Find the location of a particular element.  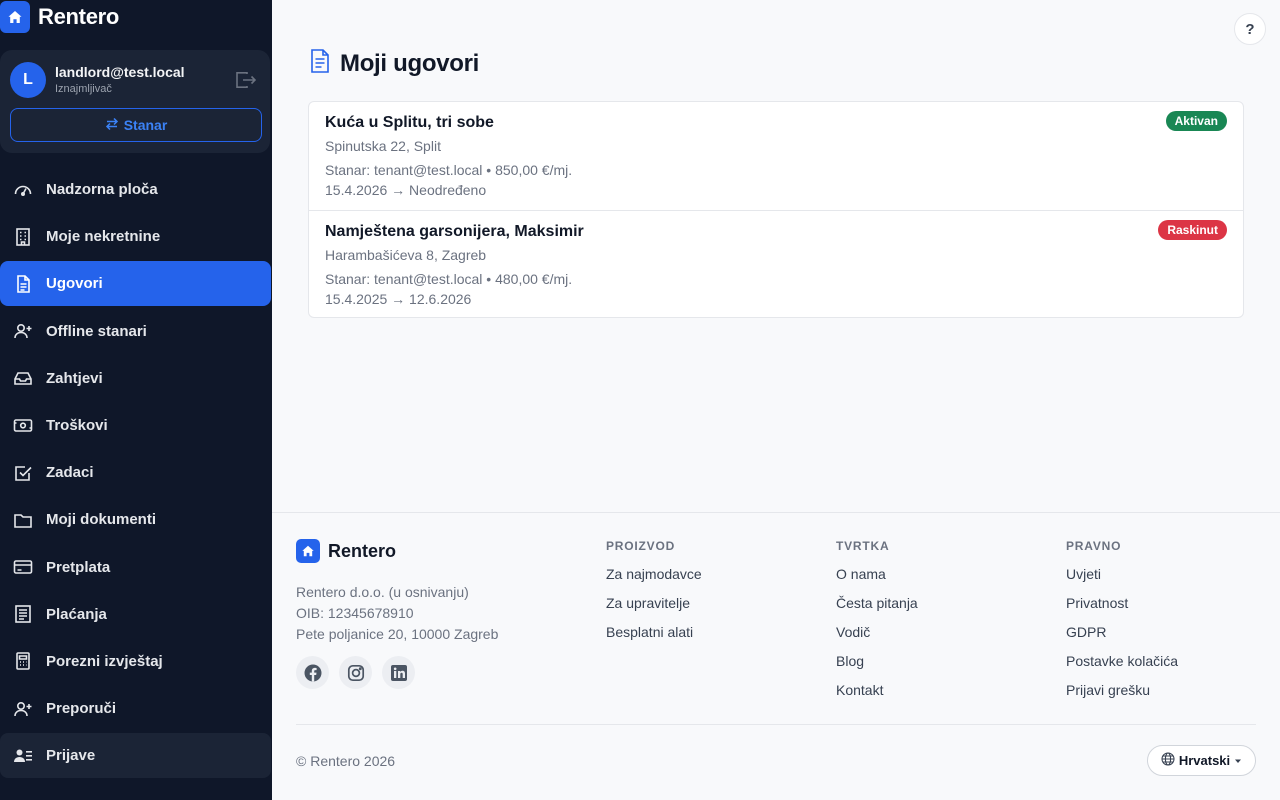

sidebar-item-documents: Moji dokumenti is located at coordinates (135, 519).